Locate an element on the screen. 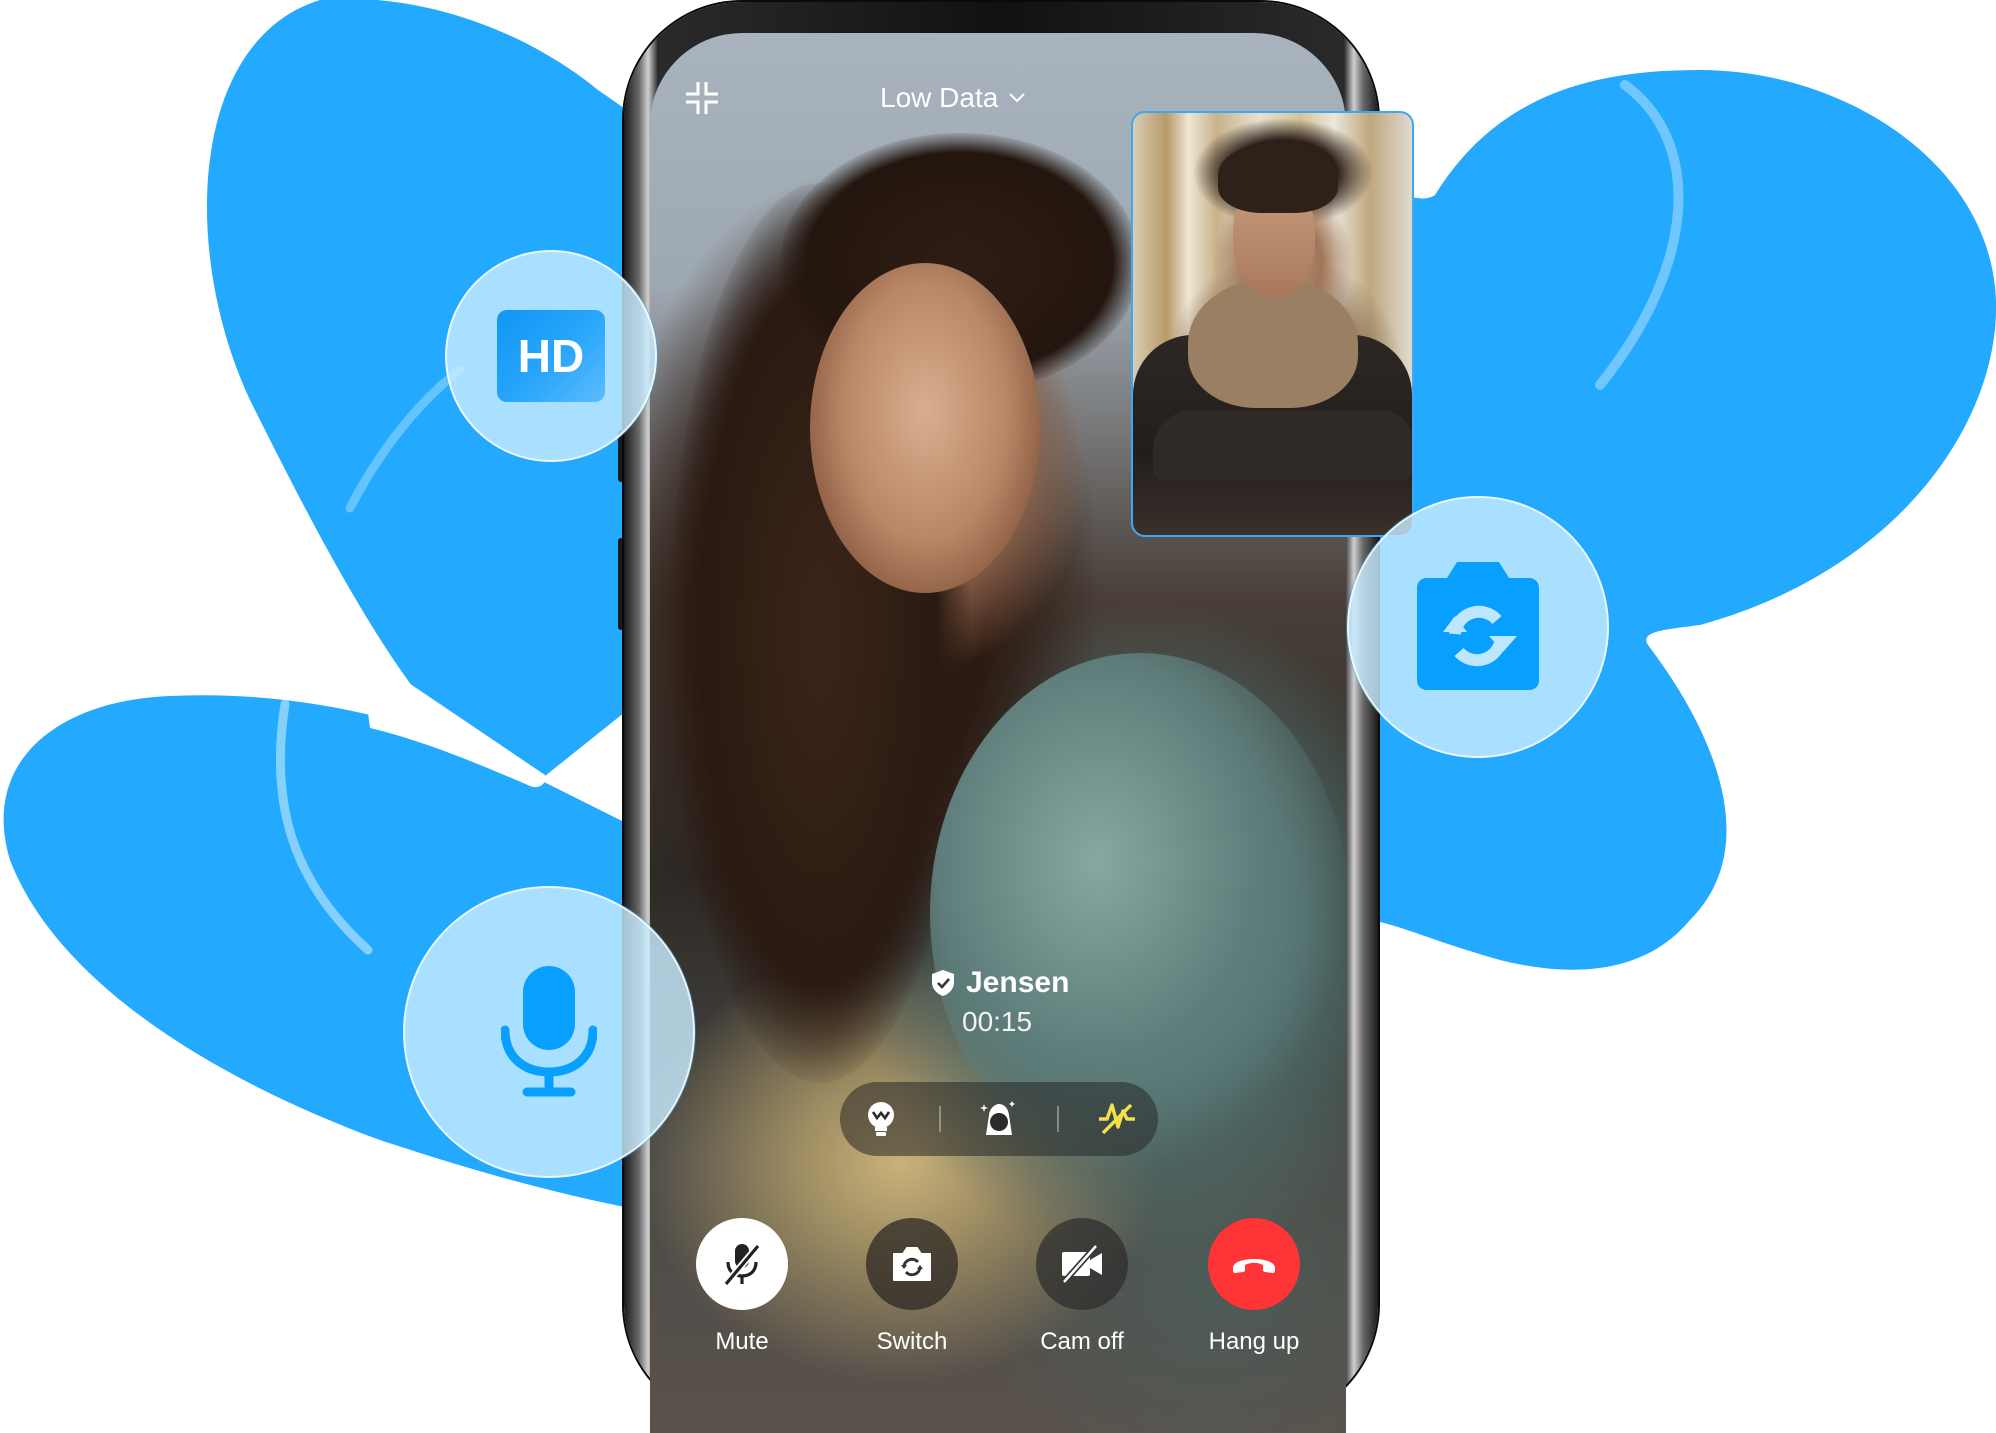  hd-icon: HD is located at coordinates (551, 356).